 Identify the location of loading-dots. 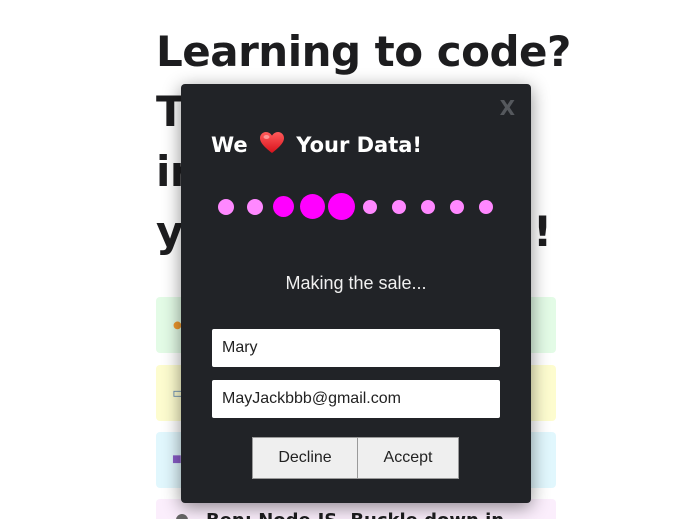
(356, 206).